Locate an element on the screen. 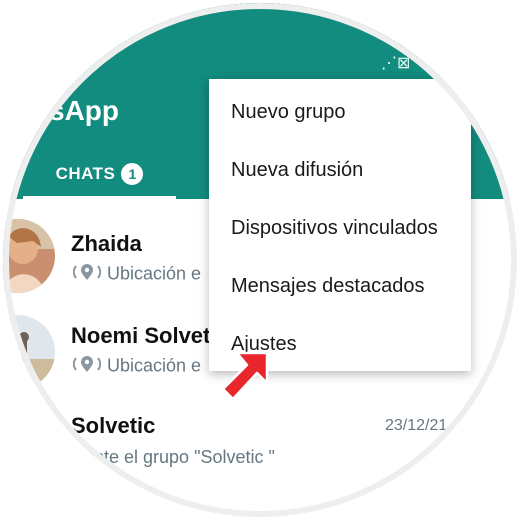 The height and width of the screenshot is (520, 520). selected-tab-indicator is located at coordinates (99, 198).